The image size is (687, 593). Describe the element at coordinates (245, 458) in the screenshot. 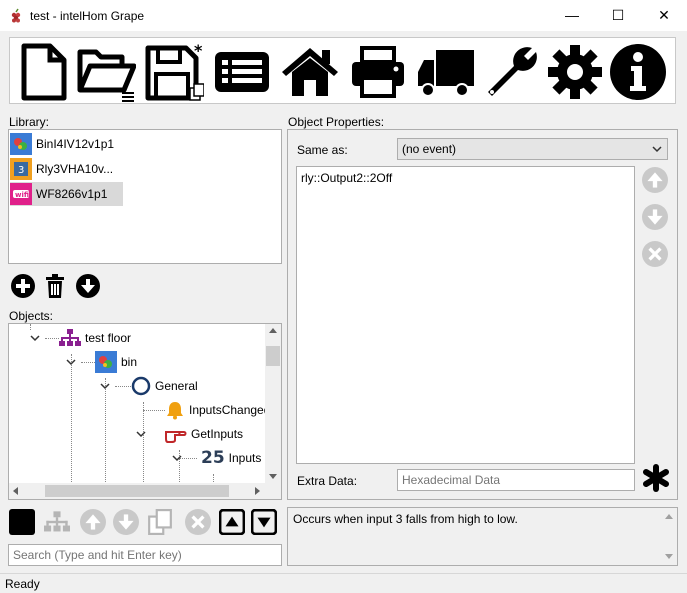

I see `tree-item-label: Inputs` at that location.